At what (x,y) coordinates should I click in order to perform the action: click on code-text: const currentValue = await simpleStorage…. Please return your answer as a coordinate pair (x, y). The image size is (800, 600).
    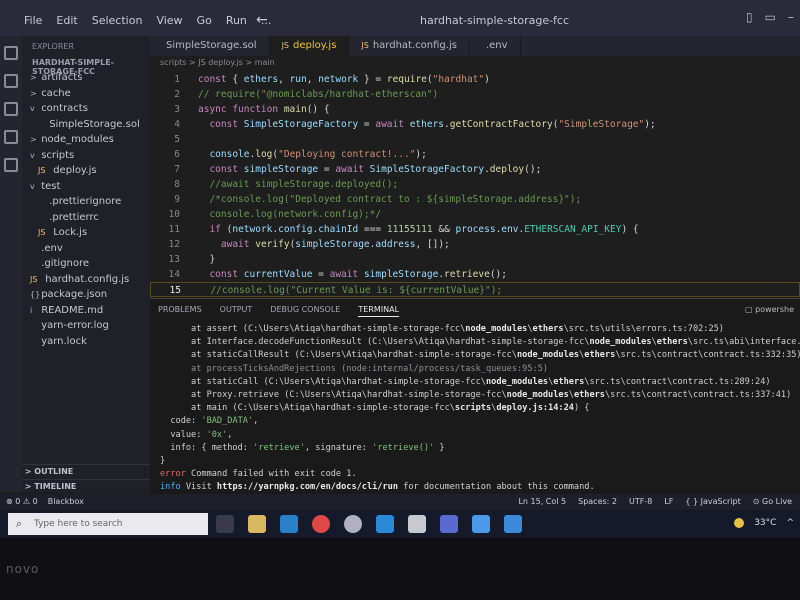
    Looking at the image, I should click on (358, 274).